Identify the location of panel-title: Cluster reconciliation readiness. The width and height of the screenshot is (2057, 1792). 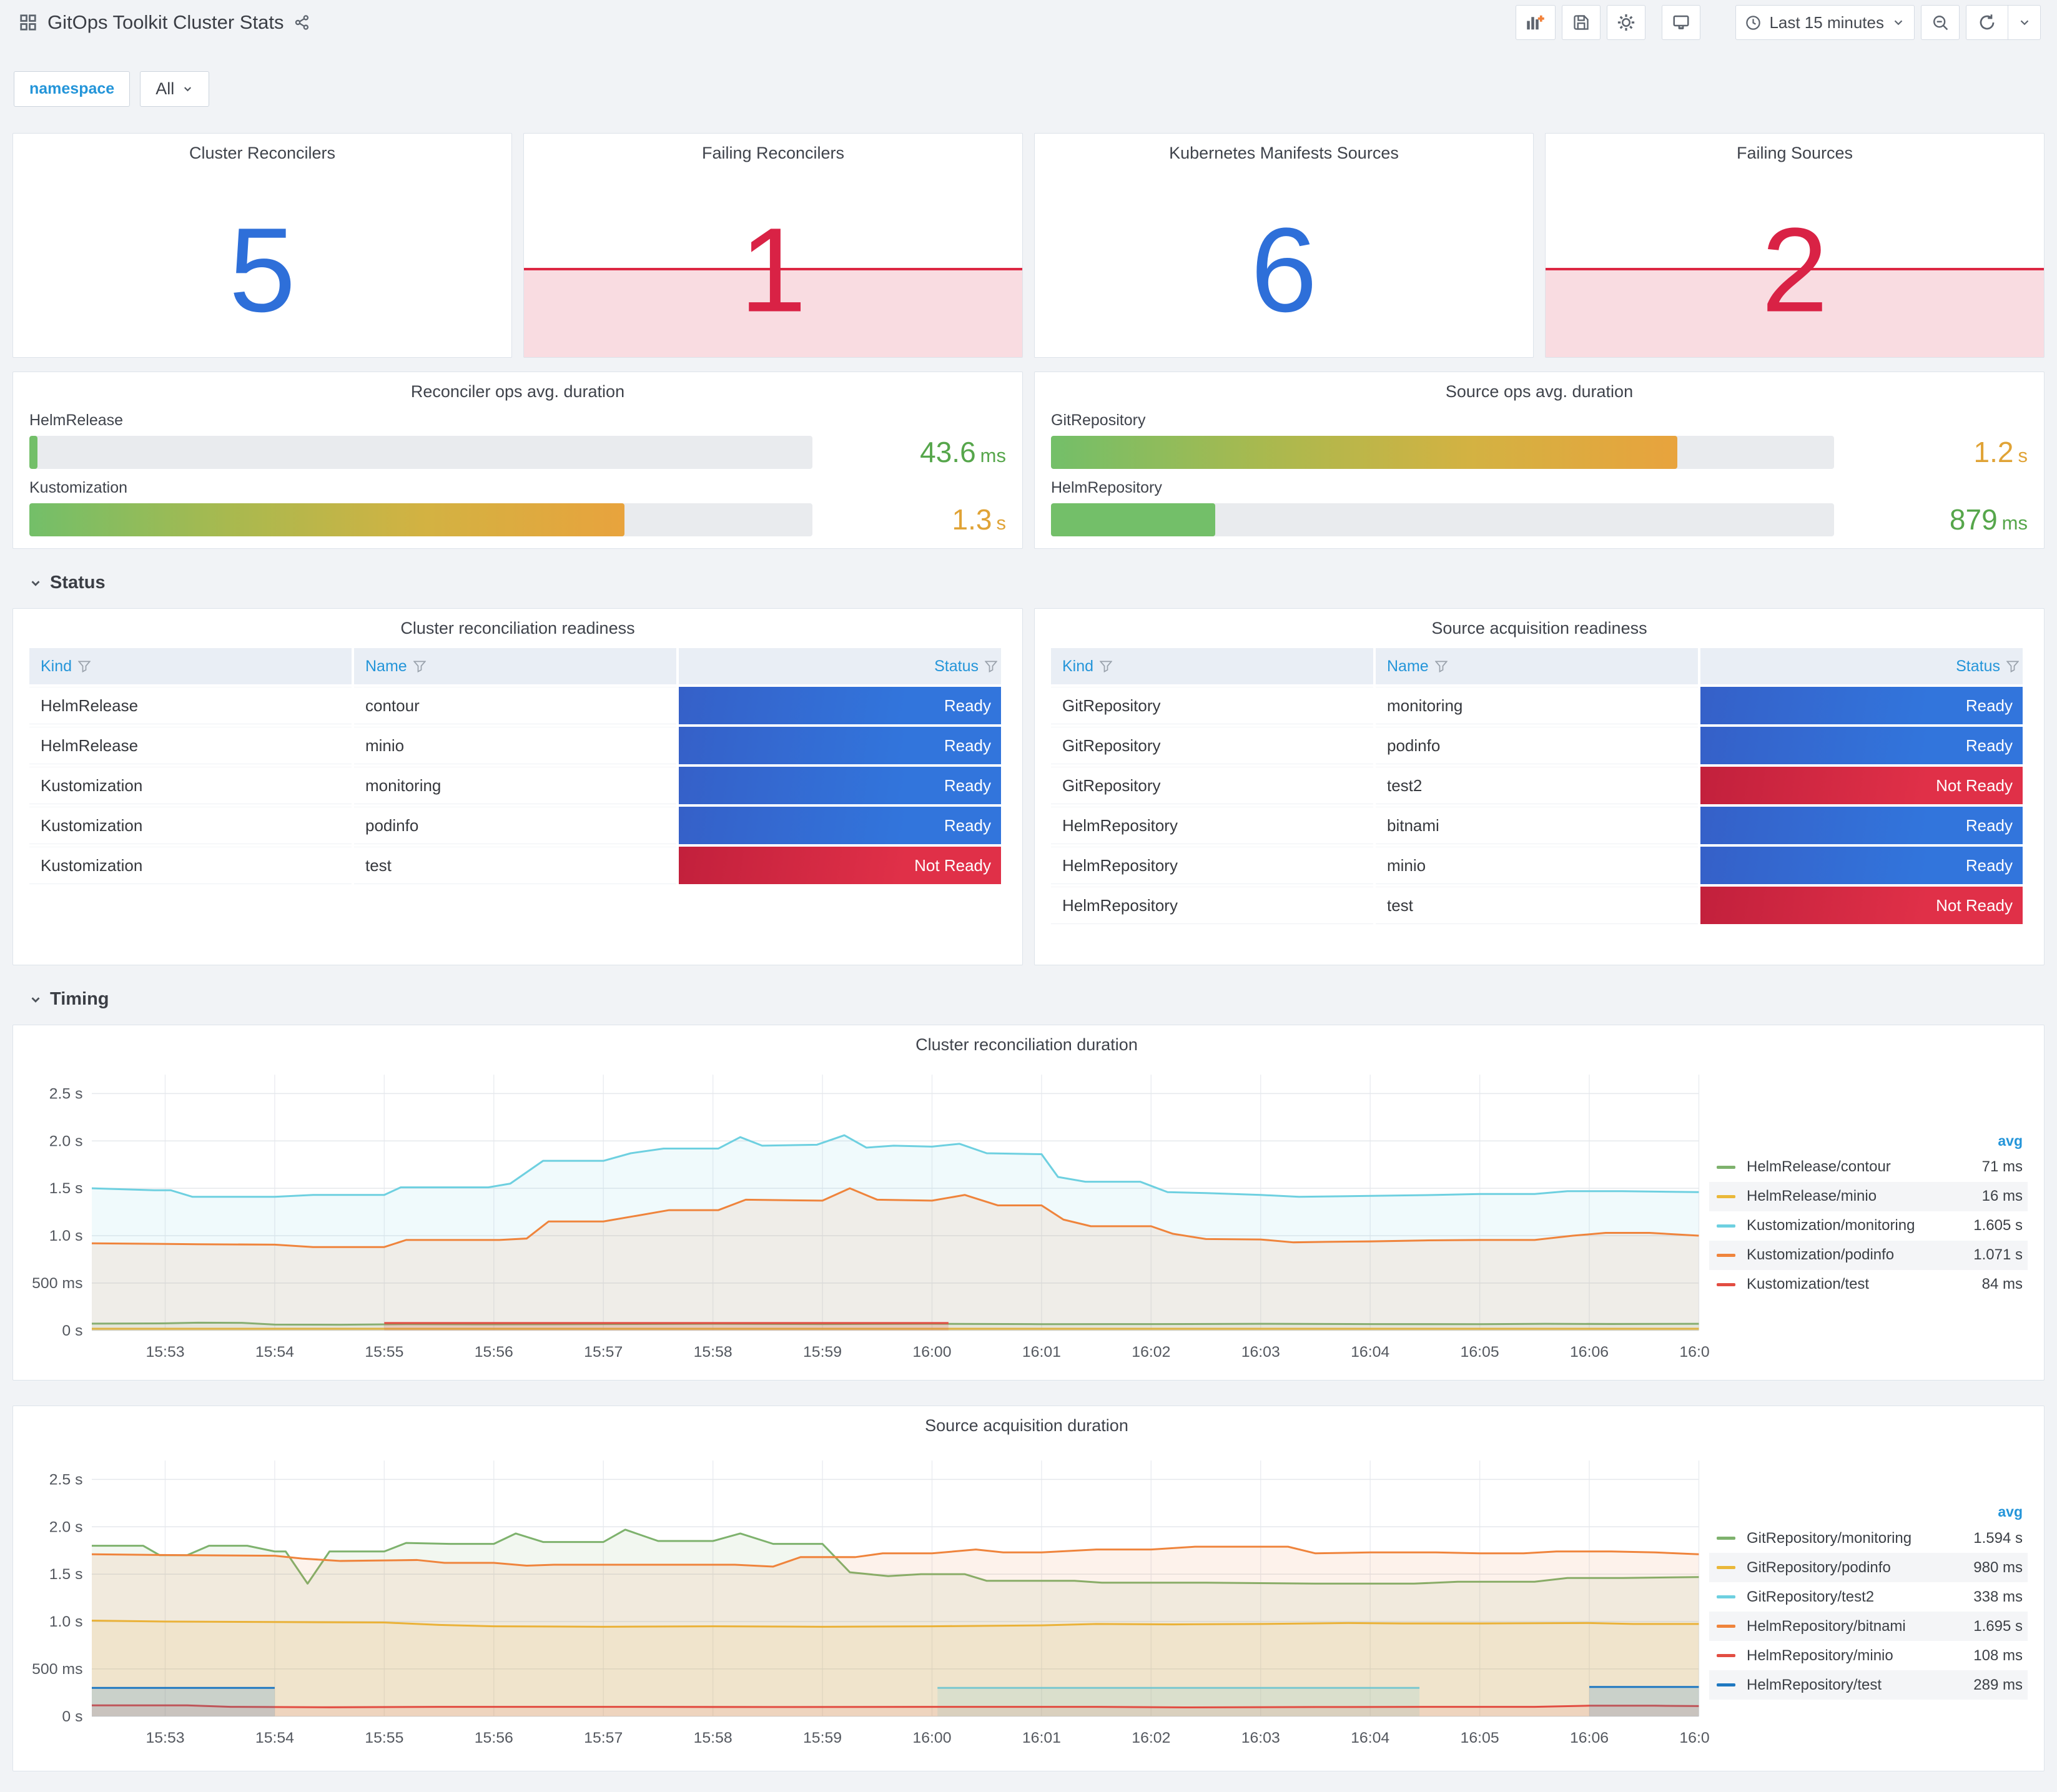
(517, 623).